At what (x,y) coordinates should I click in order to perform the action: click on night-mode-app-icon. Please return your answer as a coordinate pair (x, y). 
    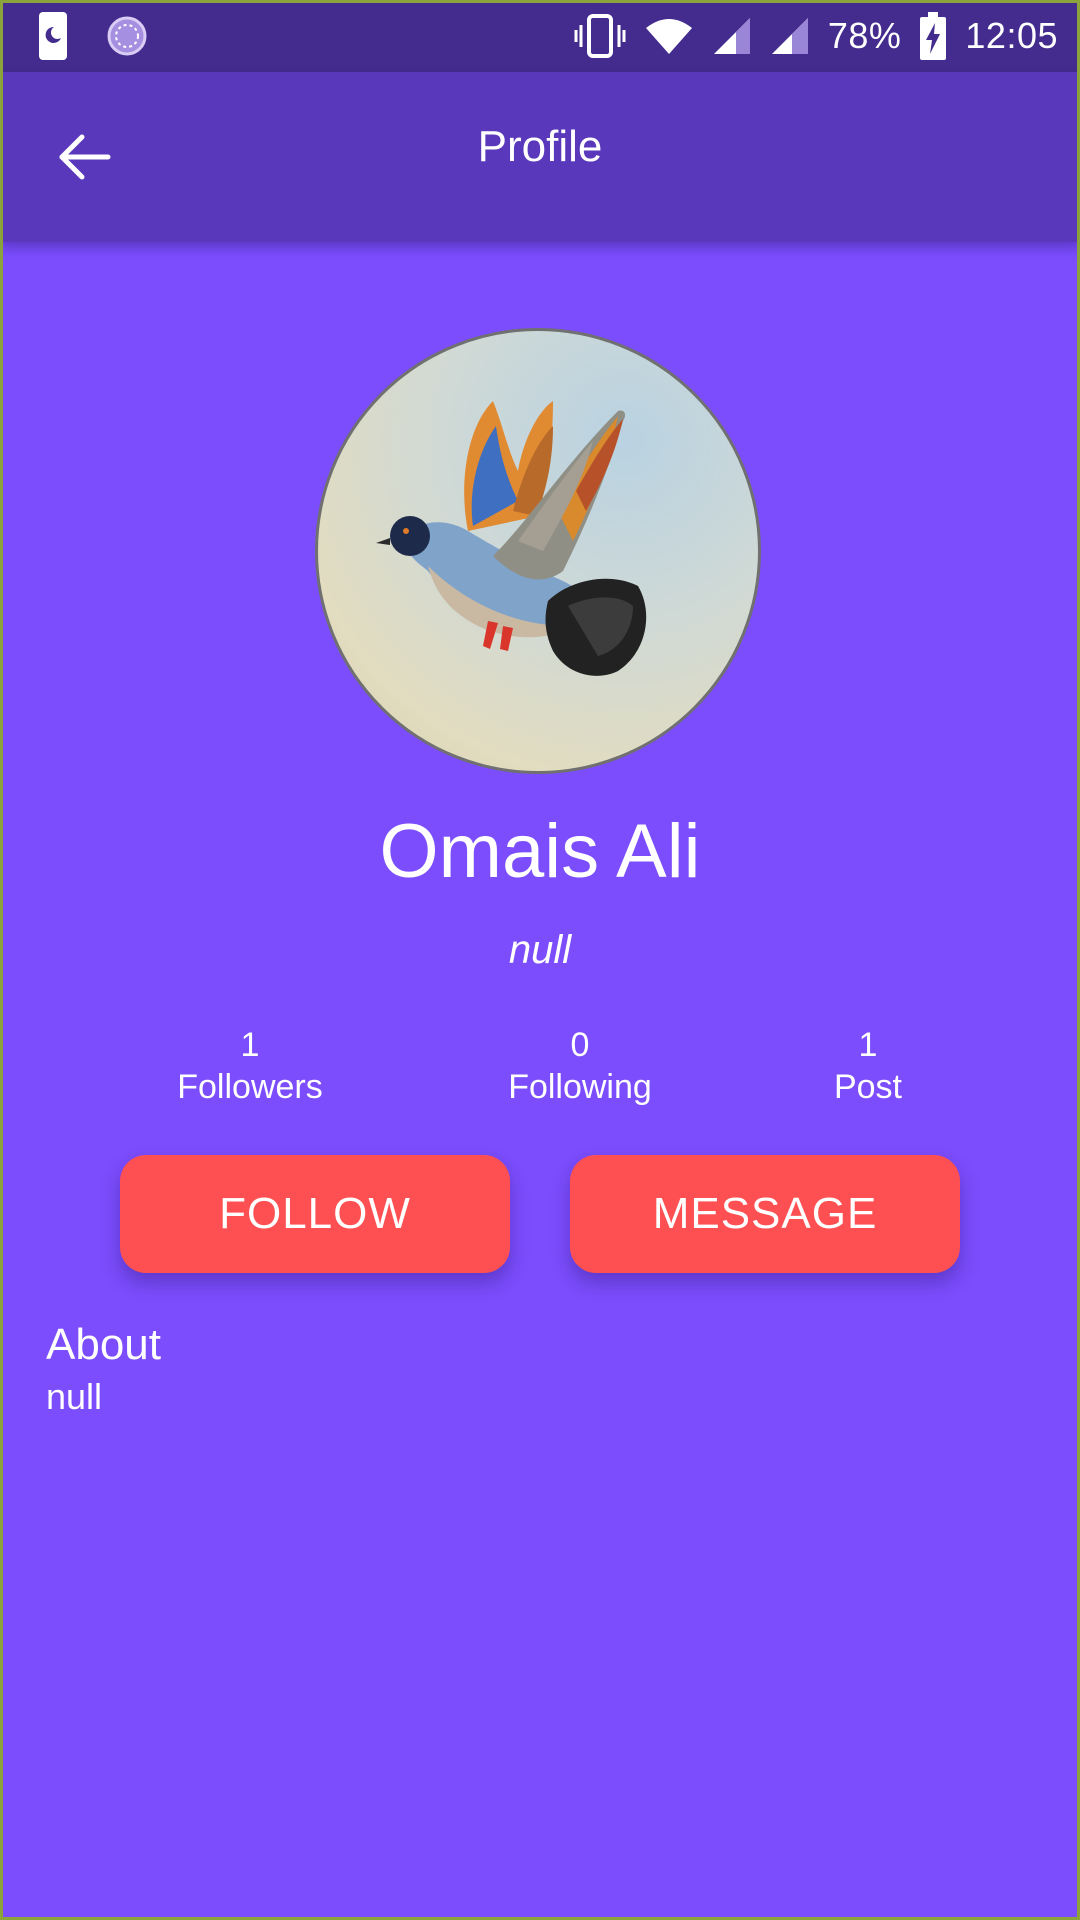
    Looking at the image, I should click on (53, 36).